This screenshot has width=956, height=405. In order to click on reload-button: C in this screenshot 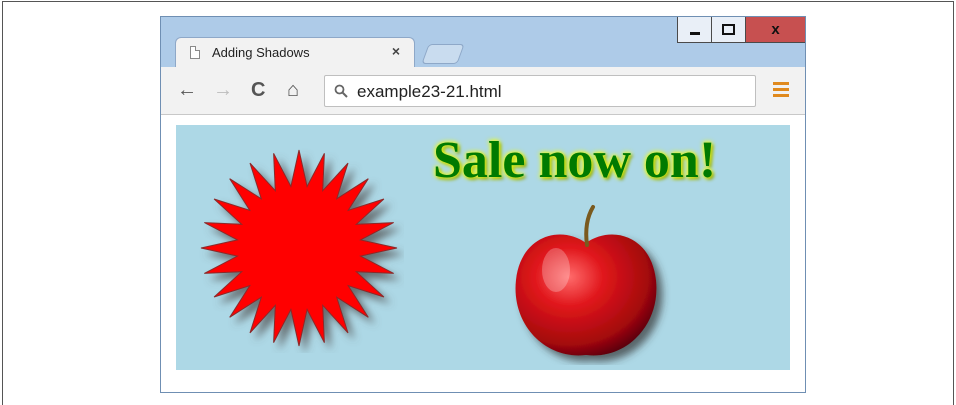, I will do `click(258, 90)`.